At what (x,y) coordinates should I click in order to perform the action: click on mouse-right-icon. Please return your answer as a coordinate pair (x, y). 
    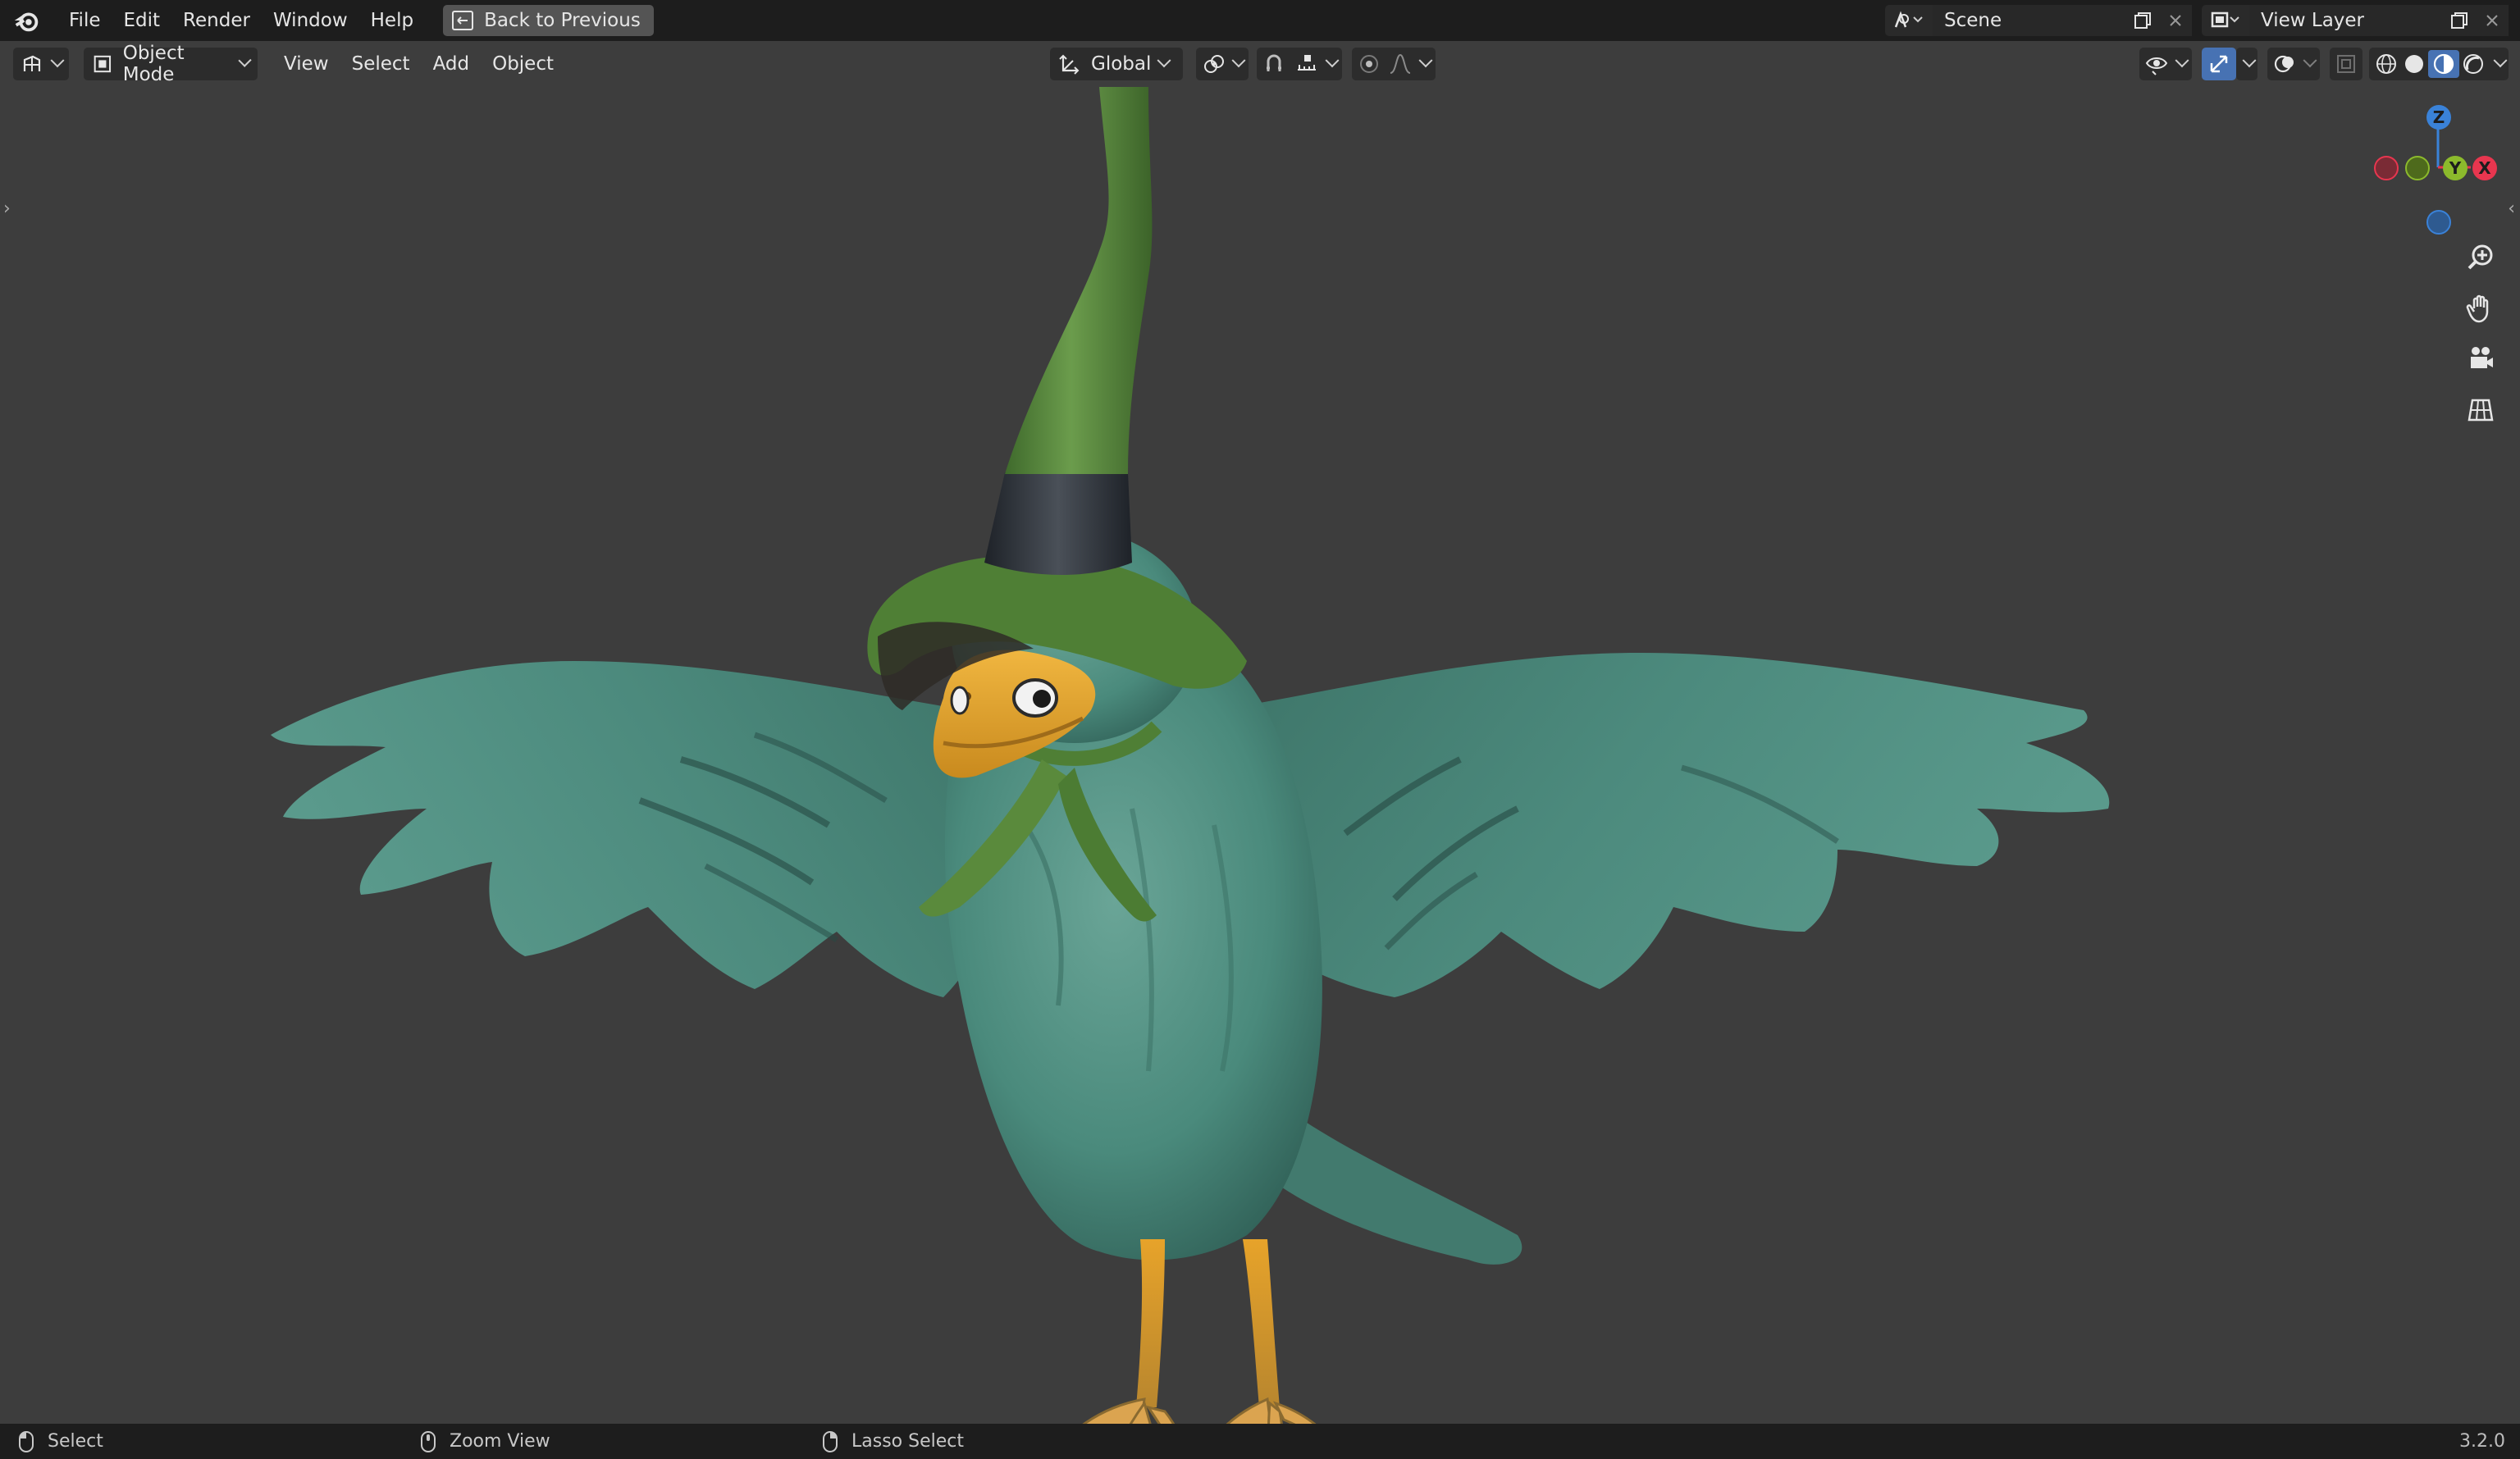
    Looking at the image, I should click on (830, 1441).